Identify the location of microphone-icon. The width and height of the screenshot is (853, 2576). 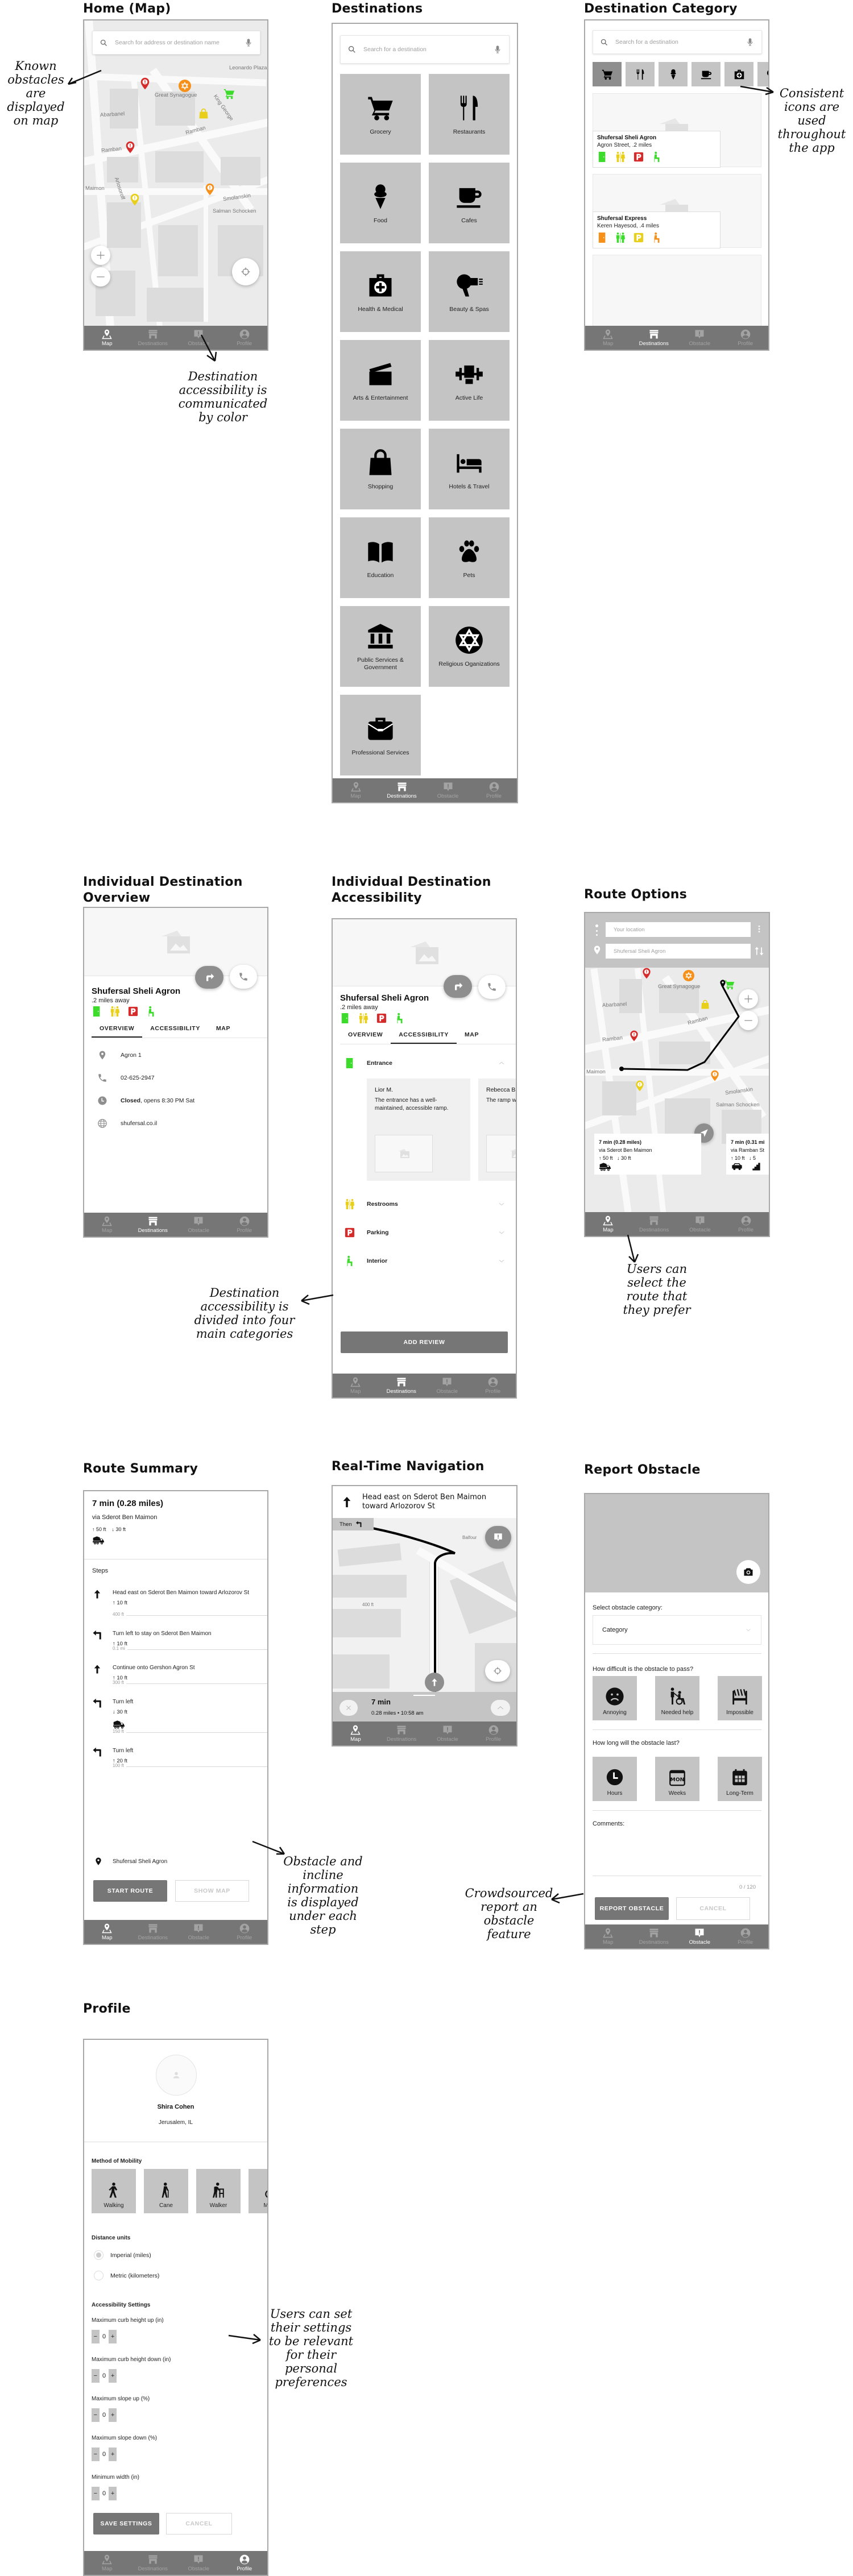
(249, 43).